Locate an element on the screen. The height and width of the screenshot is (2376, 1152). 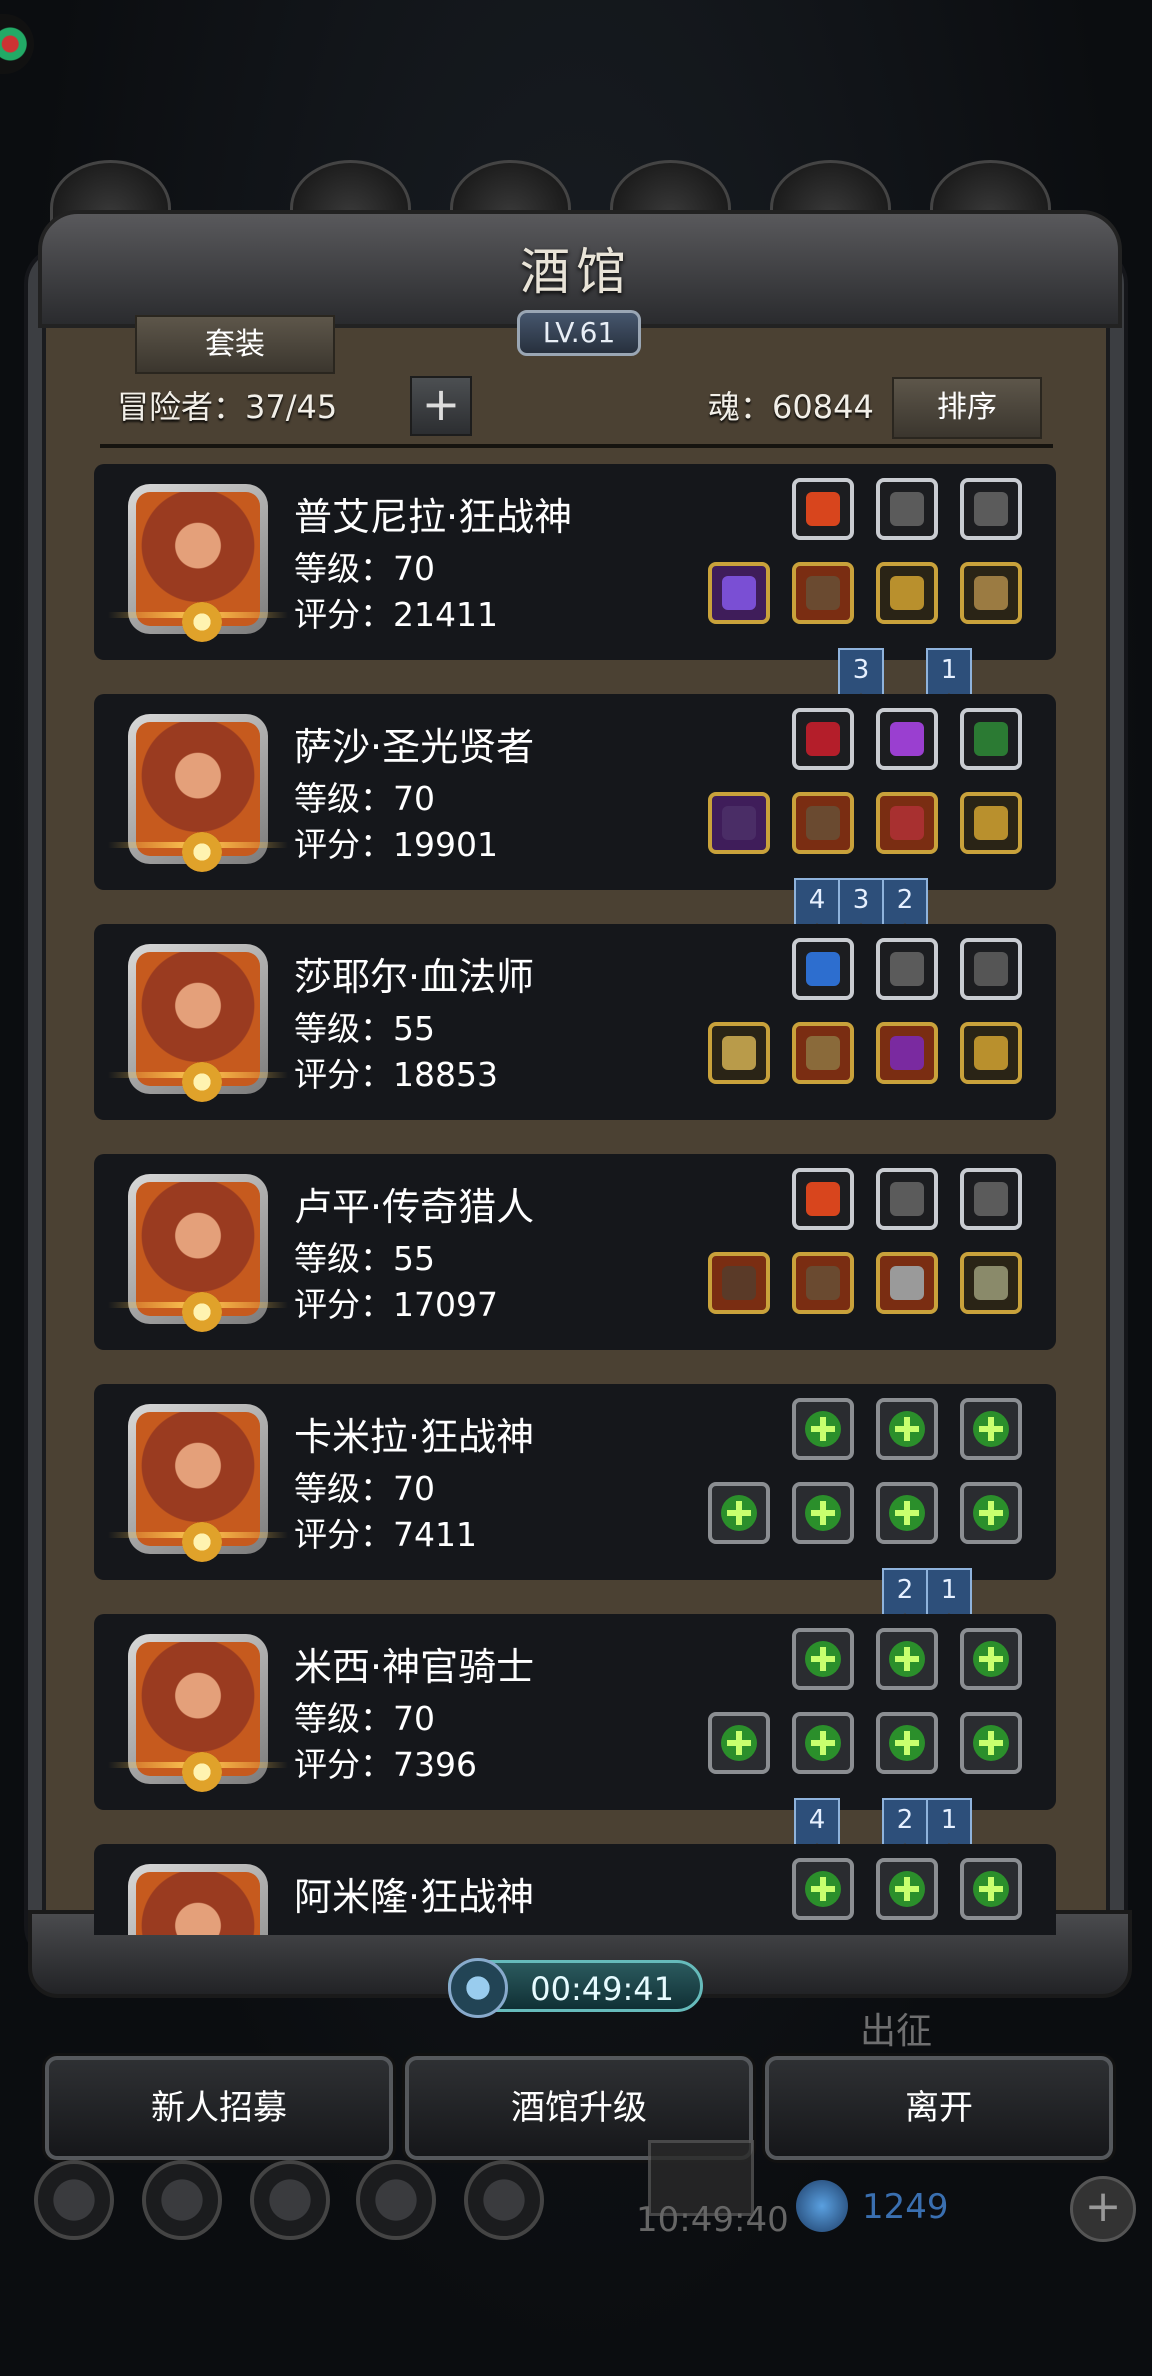
armor-icon is located at coordinates (823, 1283).